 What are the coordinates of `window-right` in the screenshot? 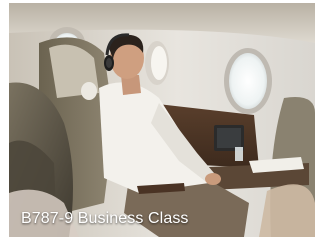 It's located at (248, 81).